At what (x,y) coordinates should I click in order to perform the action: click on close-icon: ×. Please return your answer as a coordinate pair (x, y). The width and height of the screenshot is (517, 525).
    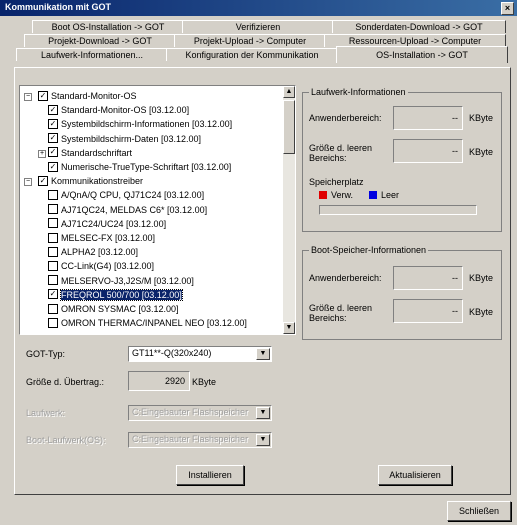
    Looking at the image, I should click on (507, 8).